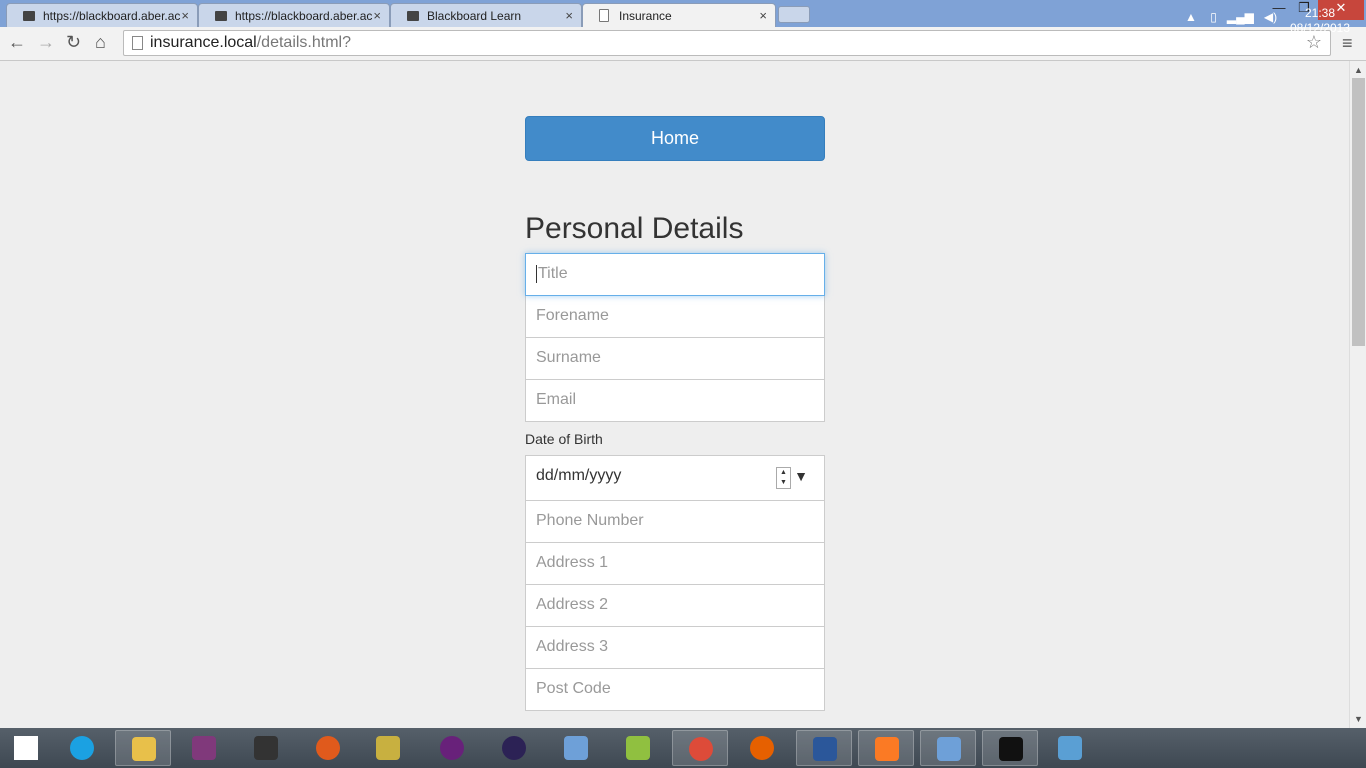 The image size is (1366, 768). What do you see at coordinates (17, 42) in the screenshot?
I see `back-icon: ←` at bounding box center [17, 42].